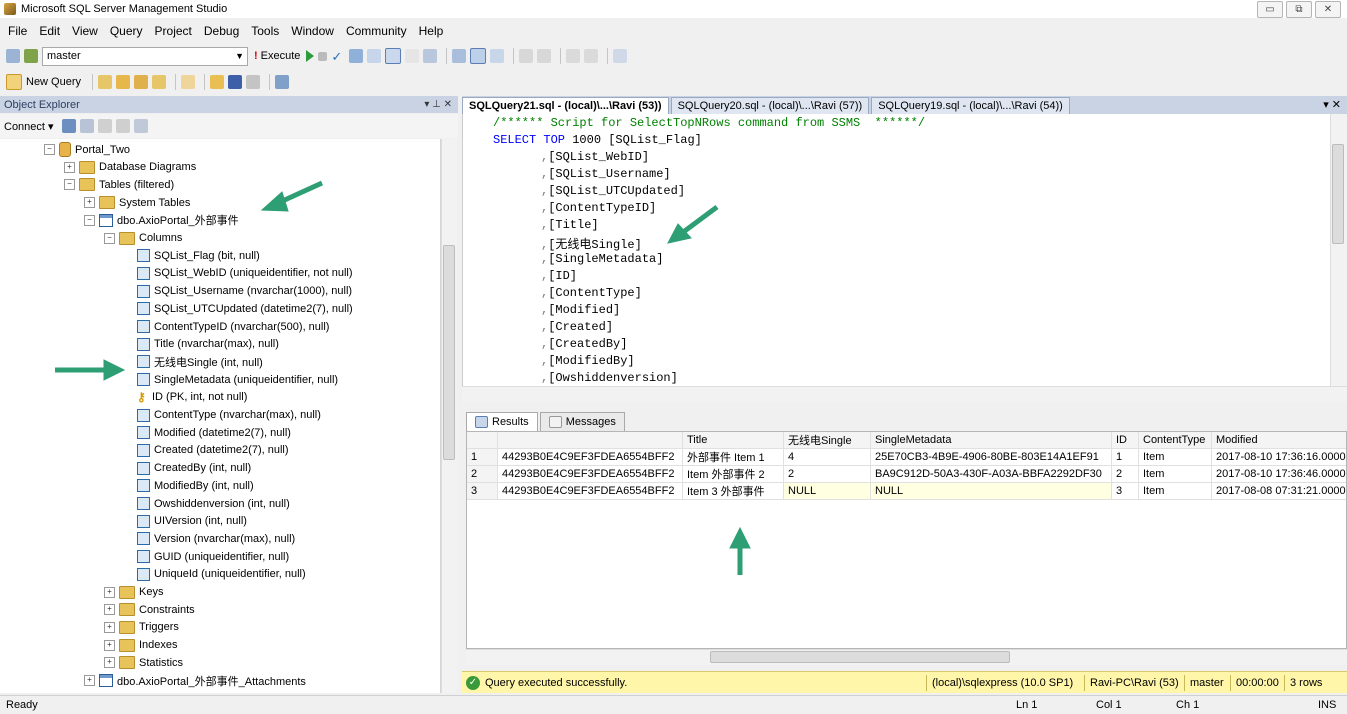 The image size is (1347, 714). Describe the element at coordinates (90, 370) in the screenshot. I see `arrow-to-column` at that location.